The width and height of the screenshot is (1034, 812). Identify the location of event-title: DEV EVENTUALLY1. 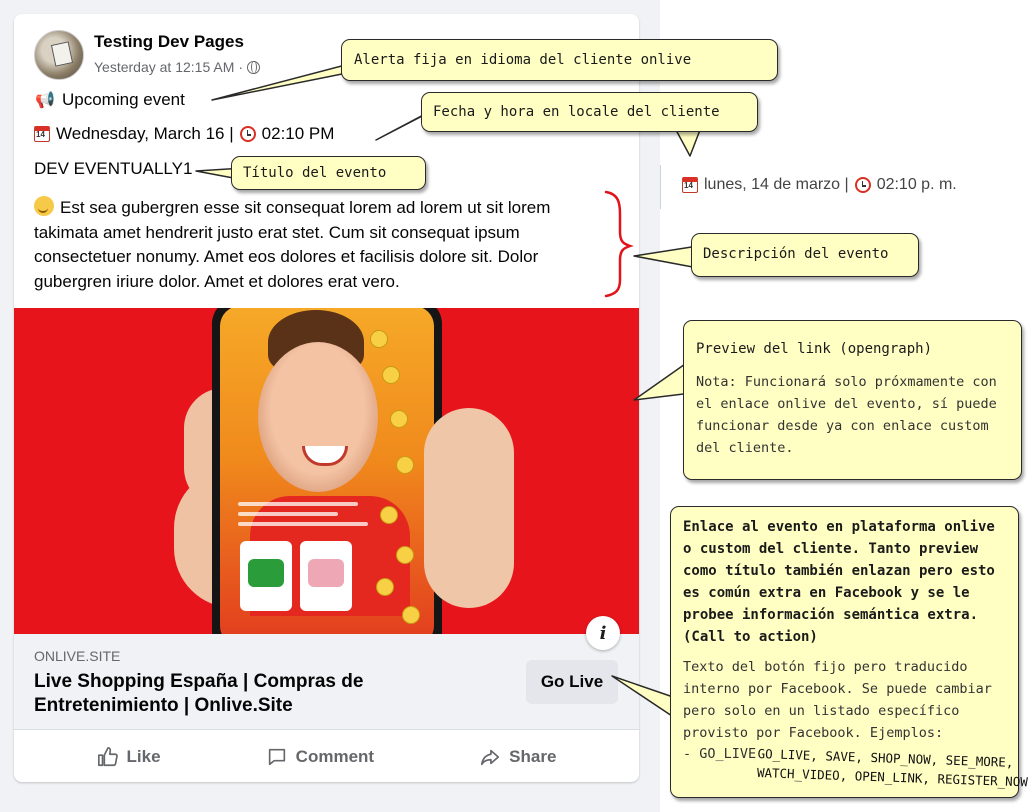
(113, 168).